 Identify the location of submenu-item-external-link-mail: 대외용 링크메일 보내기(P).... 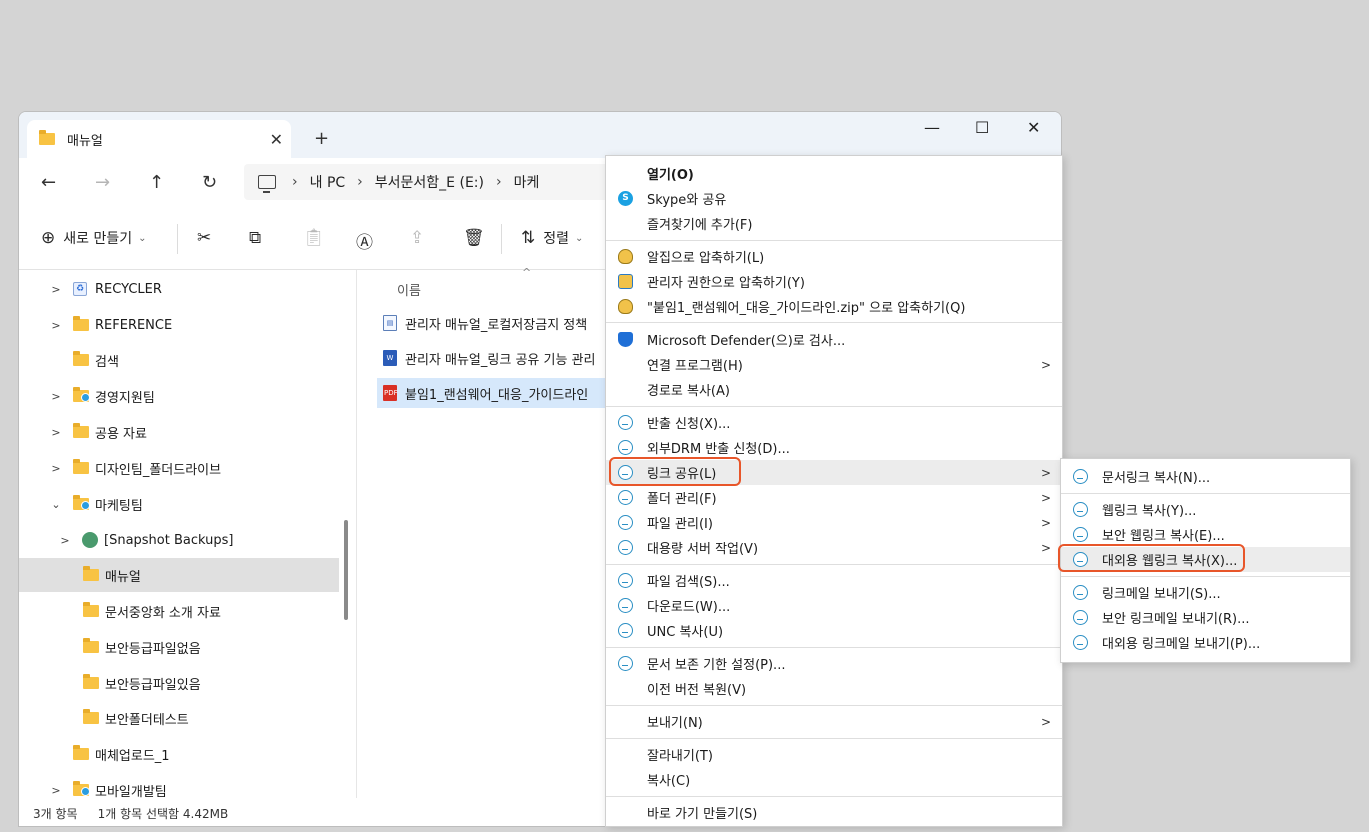
(1205, 642).